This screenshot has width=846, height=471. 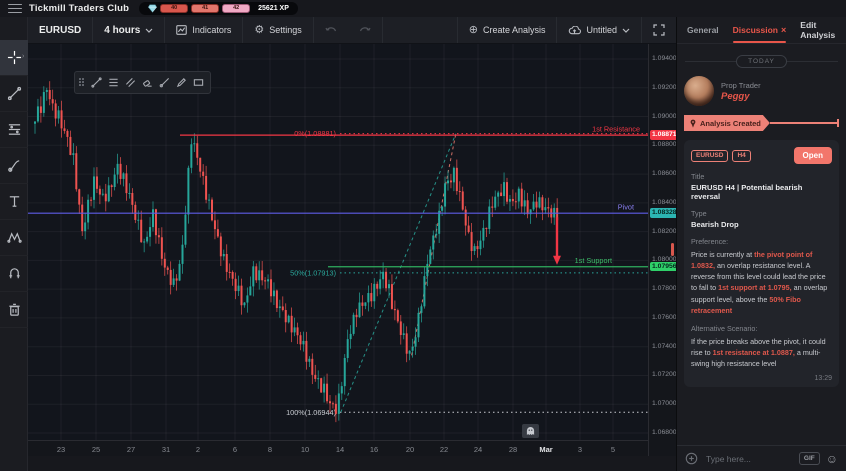 I want to click on time-tick: 22, so click(x=444, y=449).